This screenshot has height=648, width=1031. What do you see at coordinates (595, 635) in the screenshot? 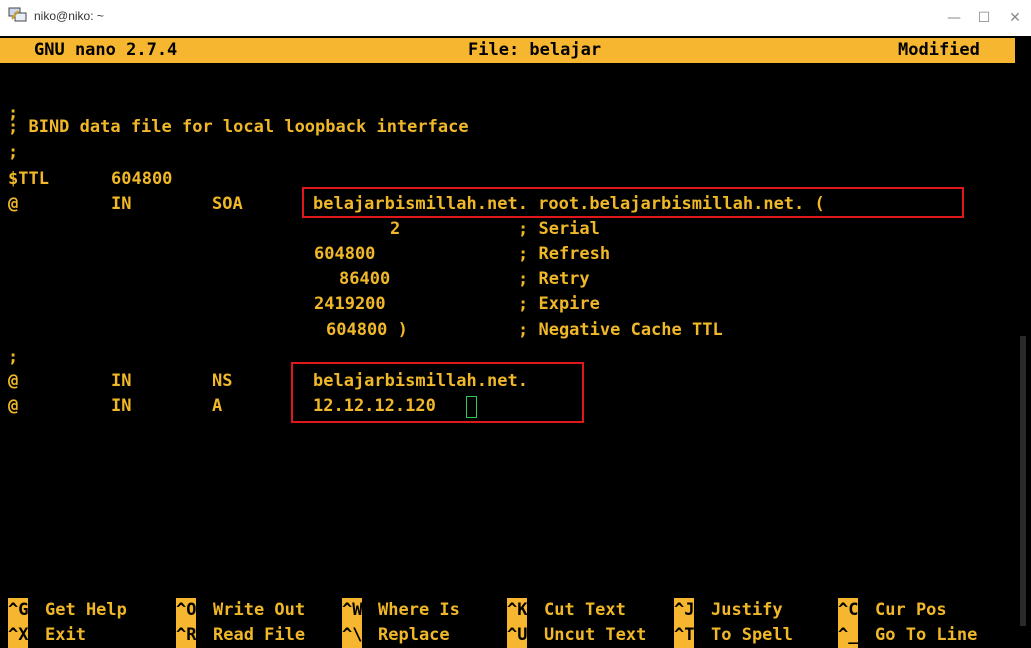
I see `shortcut-label: Uncut Text` at bounding box center [595, 635].